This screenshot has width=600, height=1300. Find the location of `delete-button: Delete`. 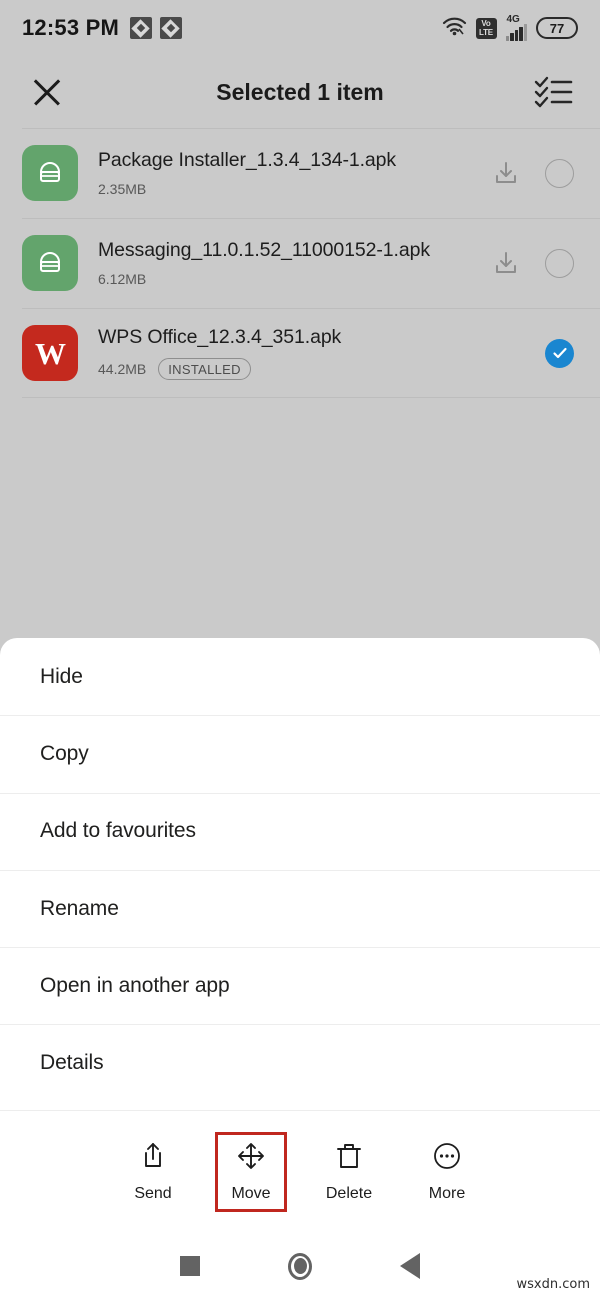

delete-button: Delete is located at coordinates (349, 1172).